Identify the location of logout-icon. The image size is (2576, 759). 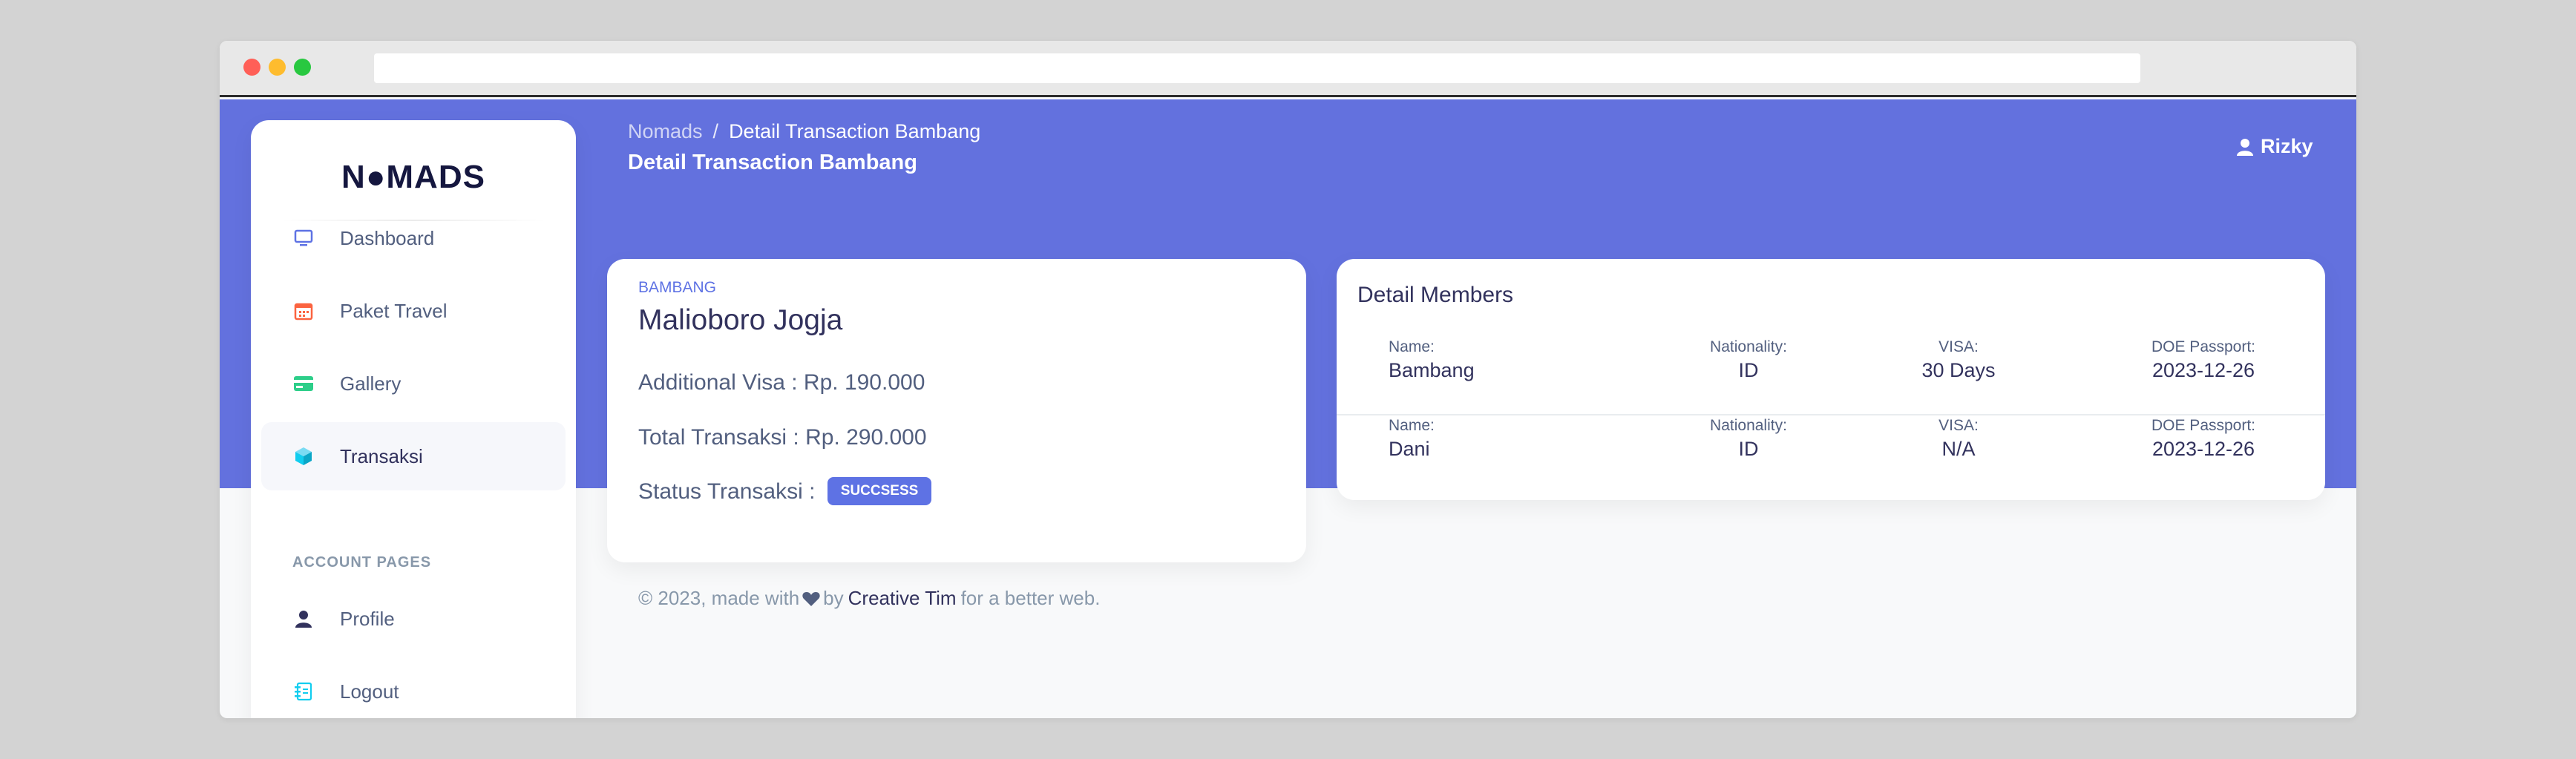
(303, 691).